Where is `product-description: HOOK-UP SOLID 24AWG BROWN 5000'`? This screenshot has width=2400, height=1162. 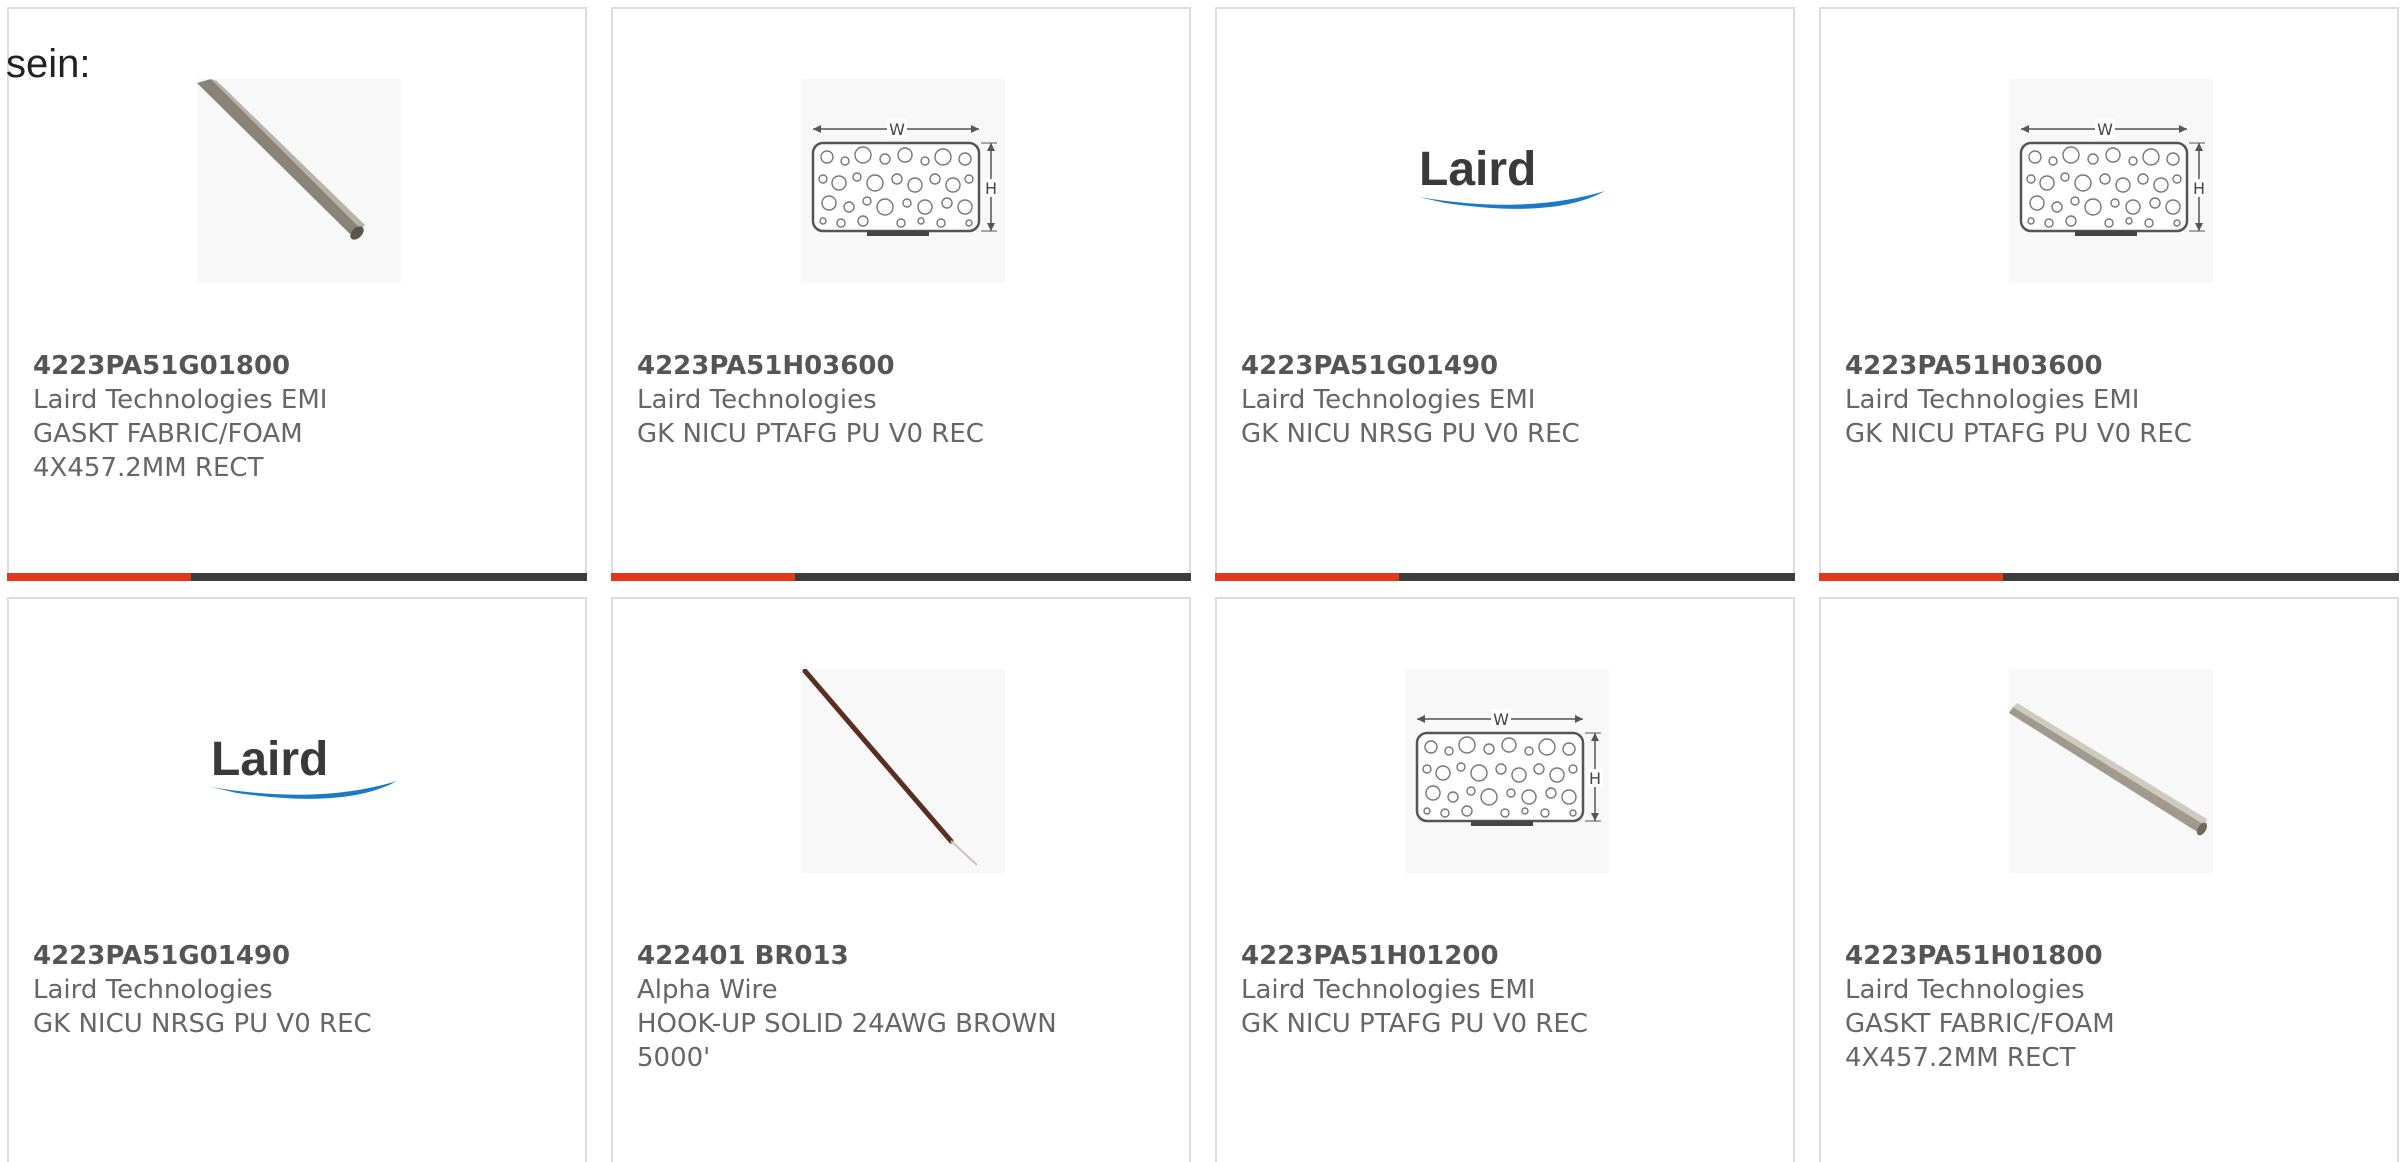
product-description: HOOK-UP SOLID 24AWG BROWN 5000' is located at coordinates (847, 1041).